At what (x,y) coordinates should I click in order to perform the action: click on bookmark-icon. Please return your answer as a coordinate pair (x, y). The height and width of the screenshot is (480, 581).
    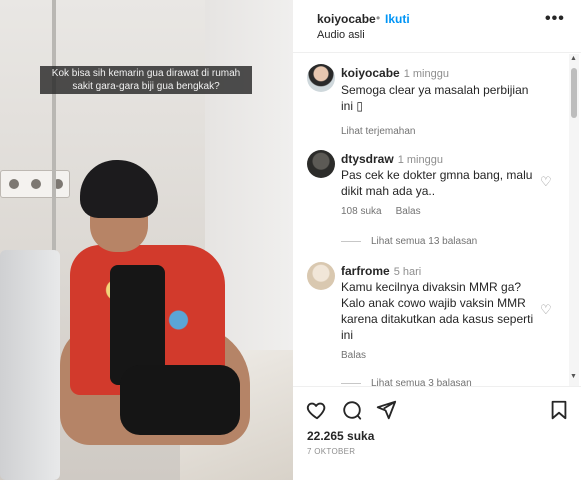
    Looking at the image, I should click on (559, 410).